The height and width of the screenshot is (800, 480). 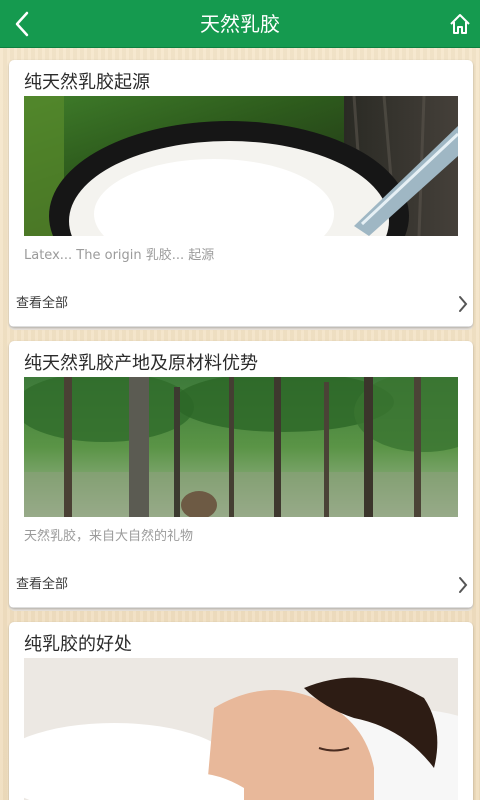 I want to click on article-title: 纯天然乳胶起源, so click(x=87, y=82).